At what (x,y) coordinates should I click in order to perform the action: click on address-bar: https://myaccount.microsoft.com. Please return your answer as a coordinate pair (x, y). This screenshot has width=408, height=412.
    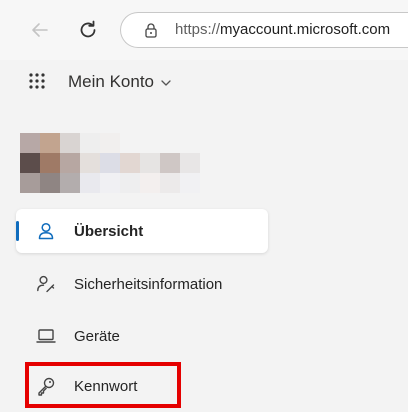
    Looking at the image, I should click on (264, 30).